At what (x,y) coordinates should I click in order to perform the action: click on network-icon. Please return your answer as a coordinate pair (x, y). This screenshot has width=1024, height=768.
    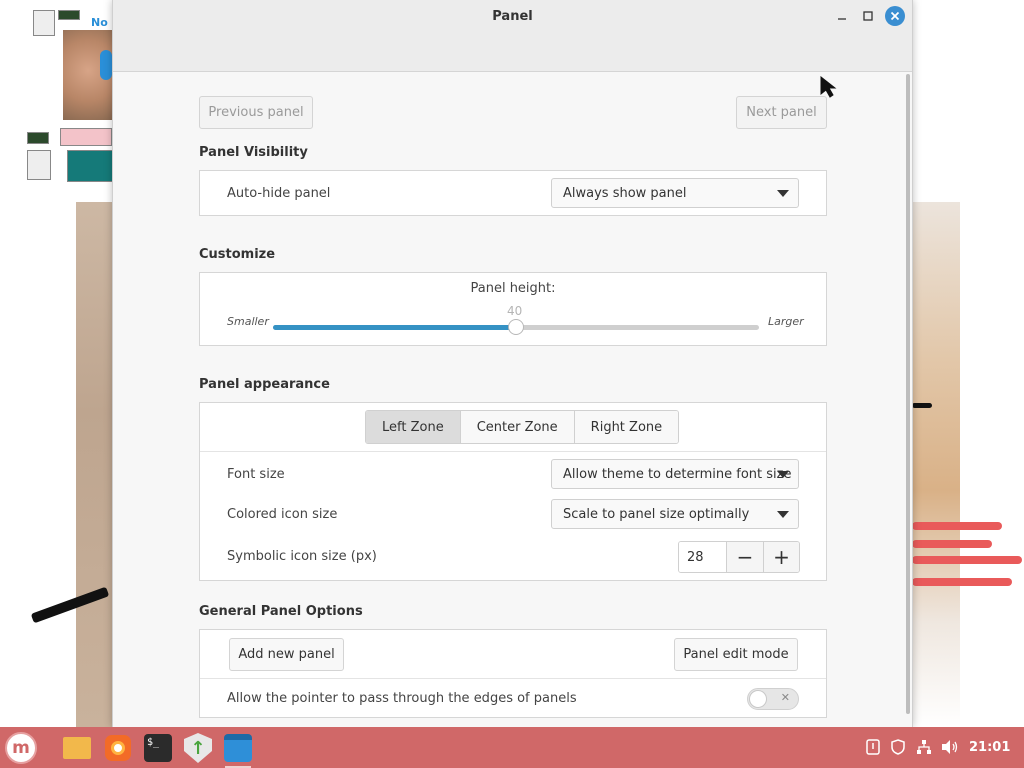
    Looking at the image, I should click on (924, 749).